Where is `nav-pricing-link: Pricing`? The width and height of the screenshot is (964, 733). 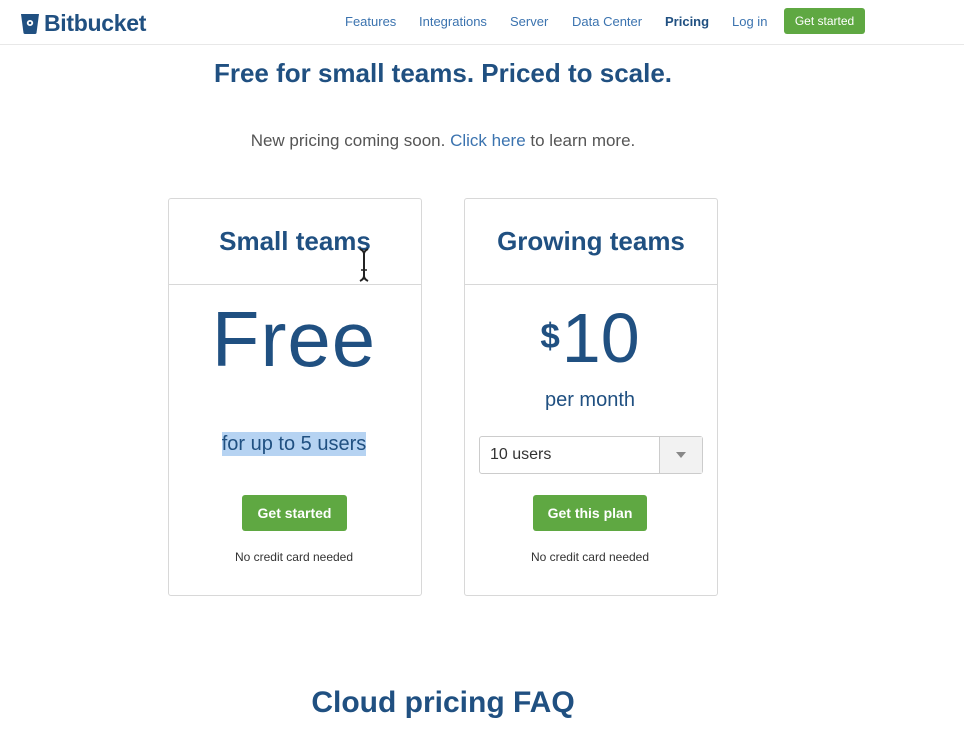
nav-pricing-link: Pricing is located at coordinates (687, 21).